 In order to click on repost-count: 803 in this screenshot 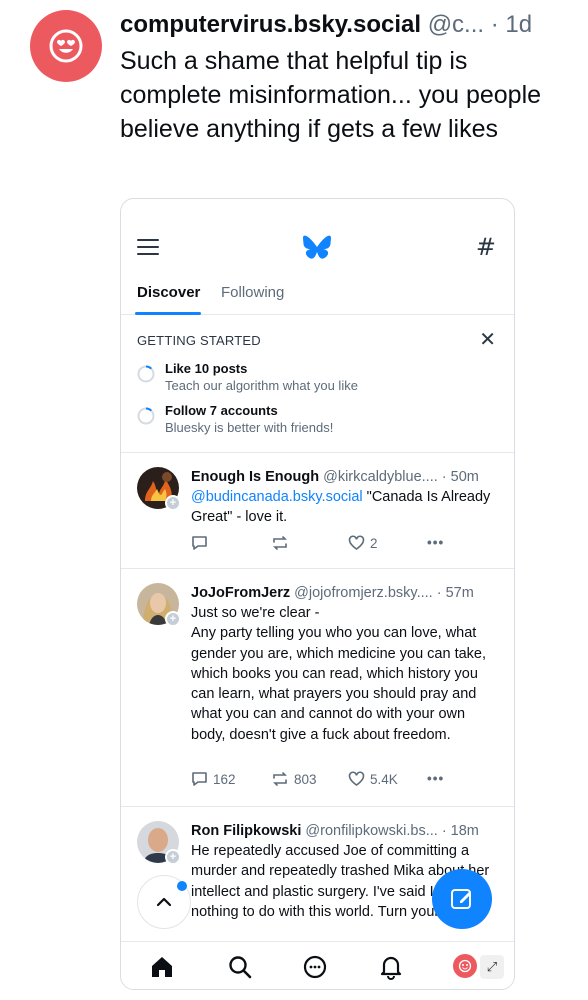, I will do `click(305, 779)`.